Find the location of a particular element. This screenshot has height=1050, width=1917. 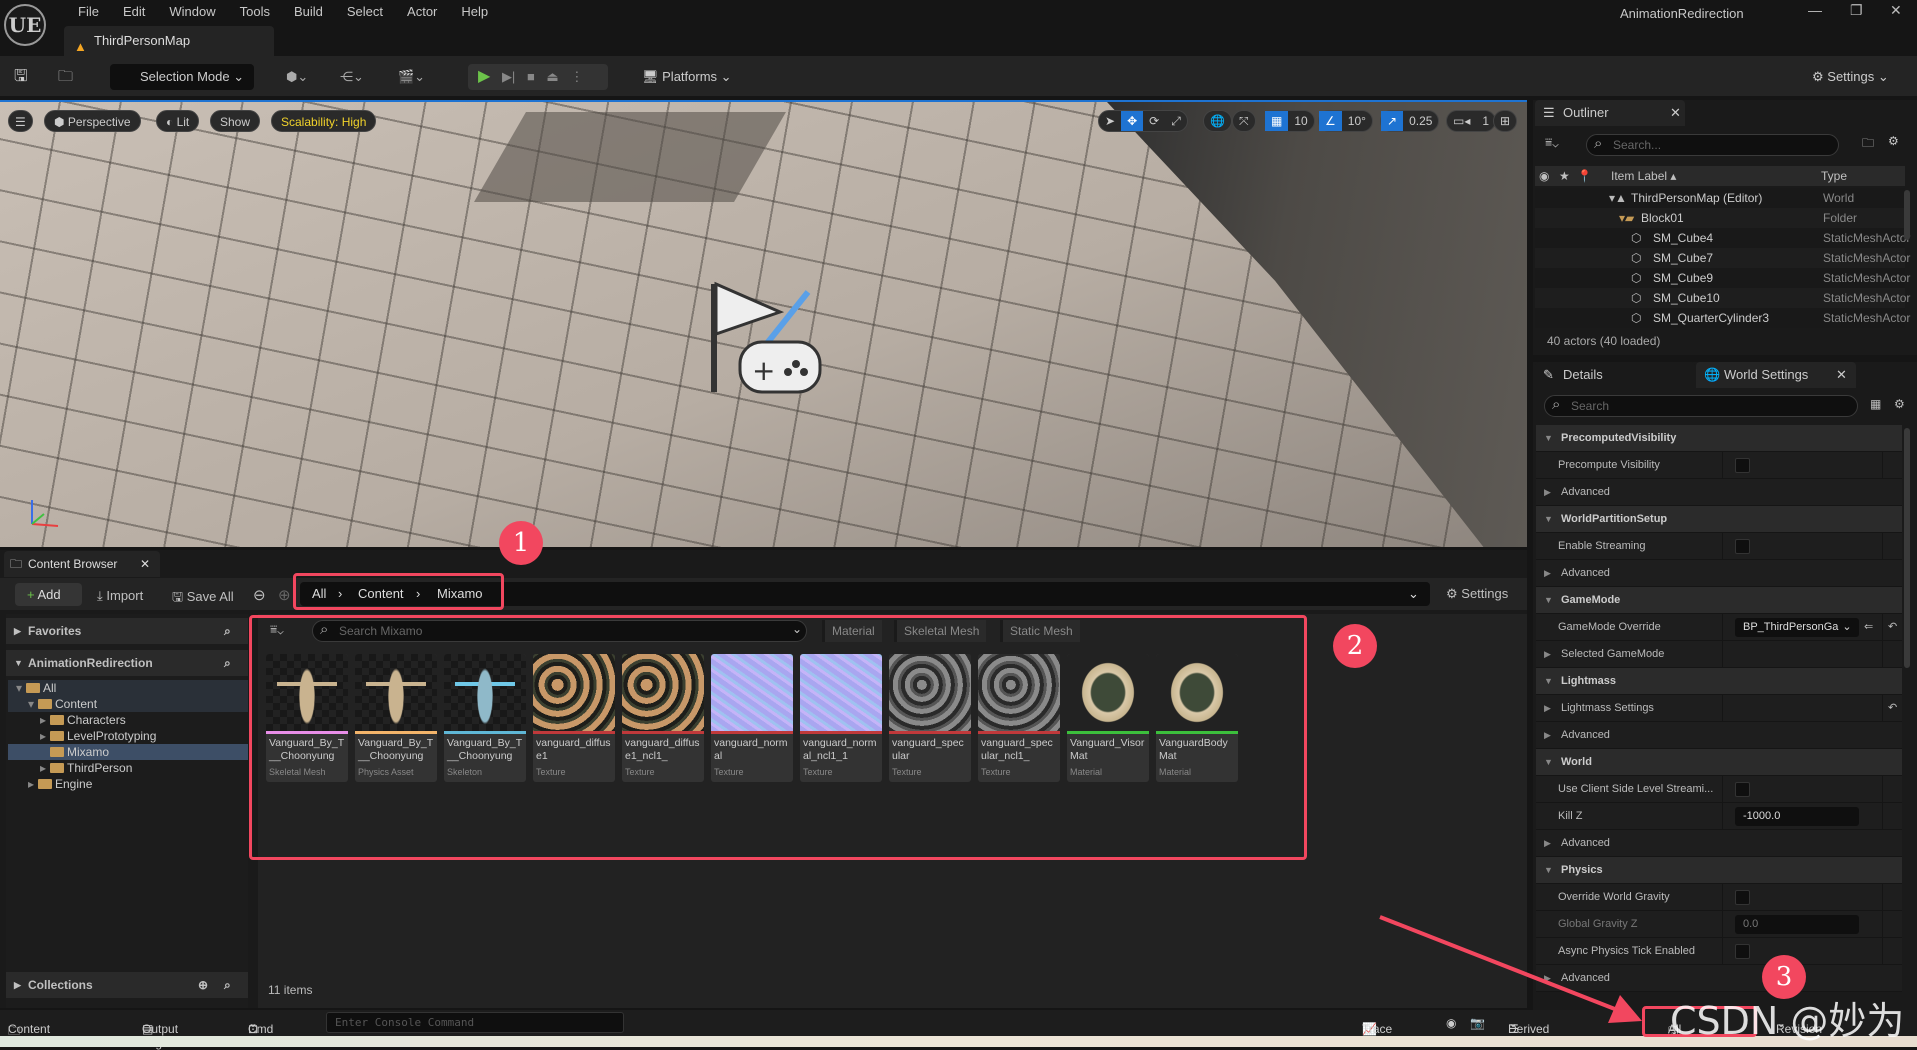

tab-content-browser: 🗀 Content Browser ✕ is located at coordinates (82, 564).